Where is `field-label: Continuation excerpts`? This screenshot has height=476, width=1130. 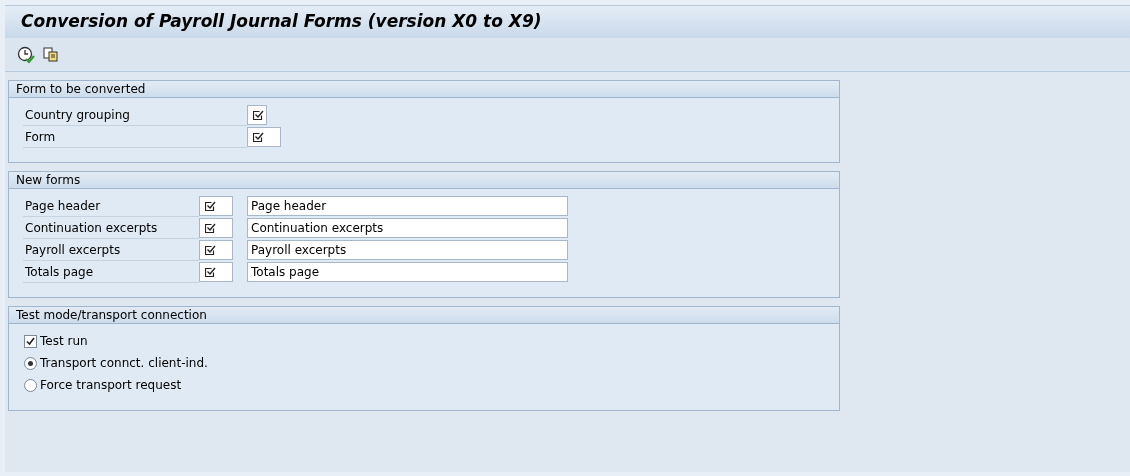
field-label: Continuation excerpts is located at coordinates (111, 228).